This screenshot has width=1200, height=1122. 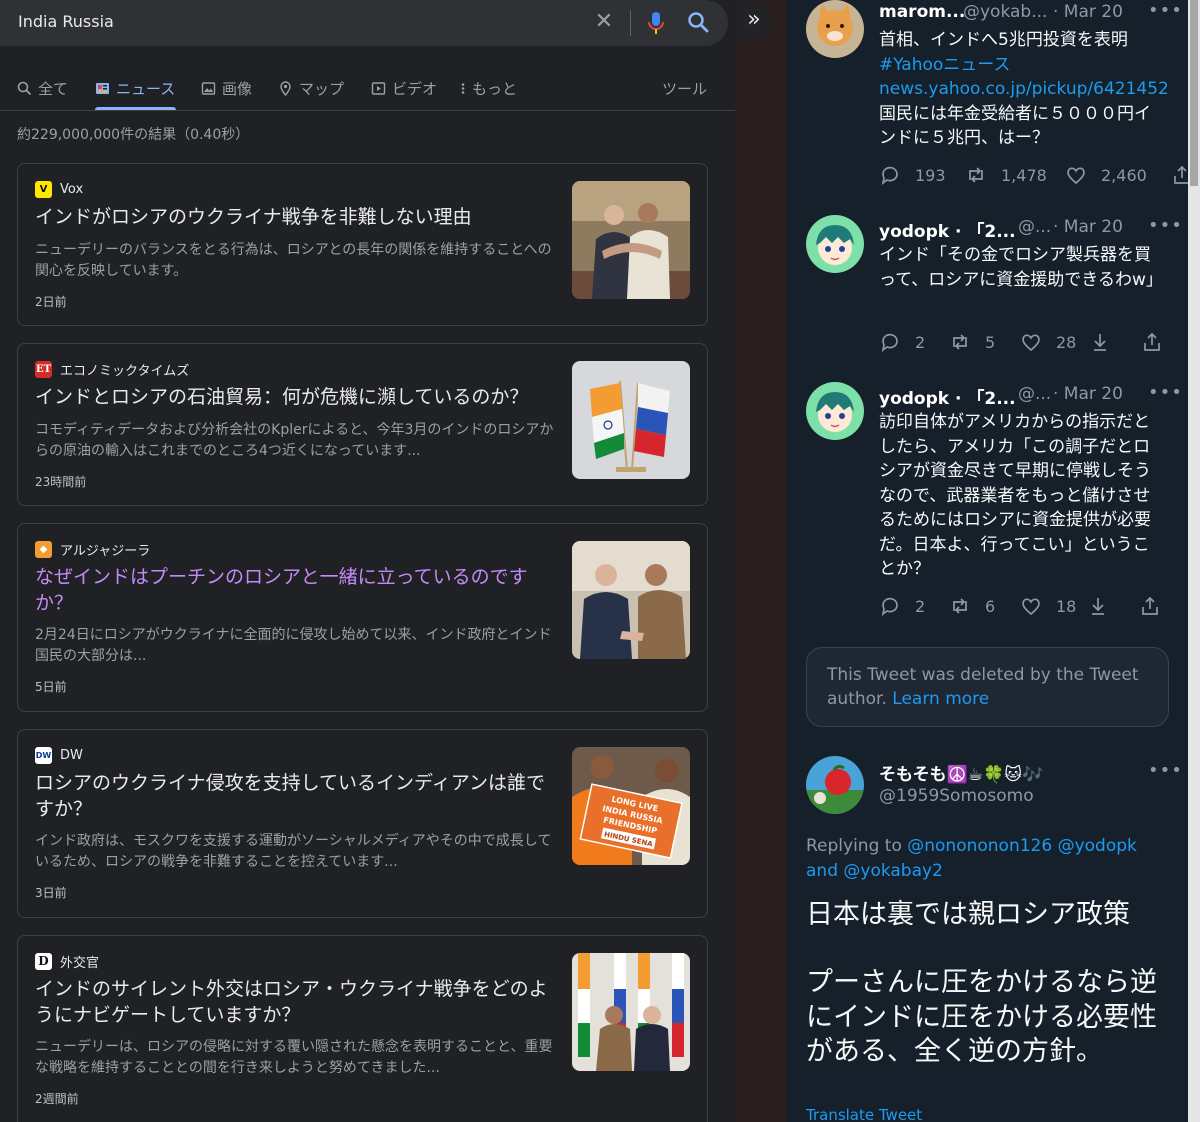 What do you see at coordinates (1021, 267) in the screenshot?
I see `tweet-text: インド「その金でロシア製兵器を買って、ロシアに資金援助できるわw」` at bounding box center [1021, 267].